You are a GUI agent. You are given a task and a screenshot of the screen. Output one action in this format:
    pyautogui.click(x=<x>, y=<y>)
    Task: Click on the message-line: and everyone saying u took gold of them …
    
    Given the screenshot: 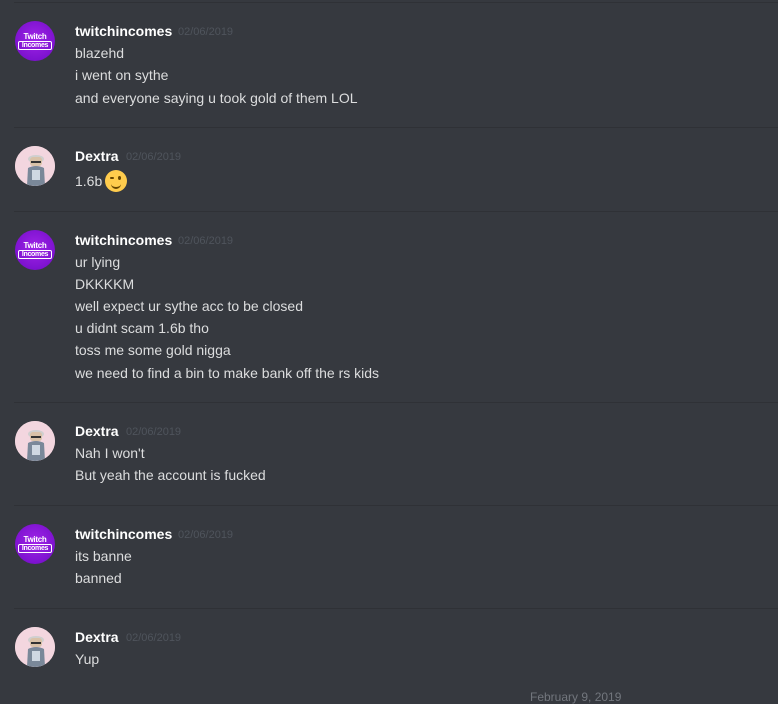 What is the action you would take?
    pyautogui.click(x=216, y=98)
    